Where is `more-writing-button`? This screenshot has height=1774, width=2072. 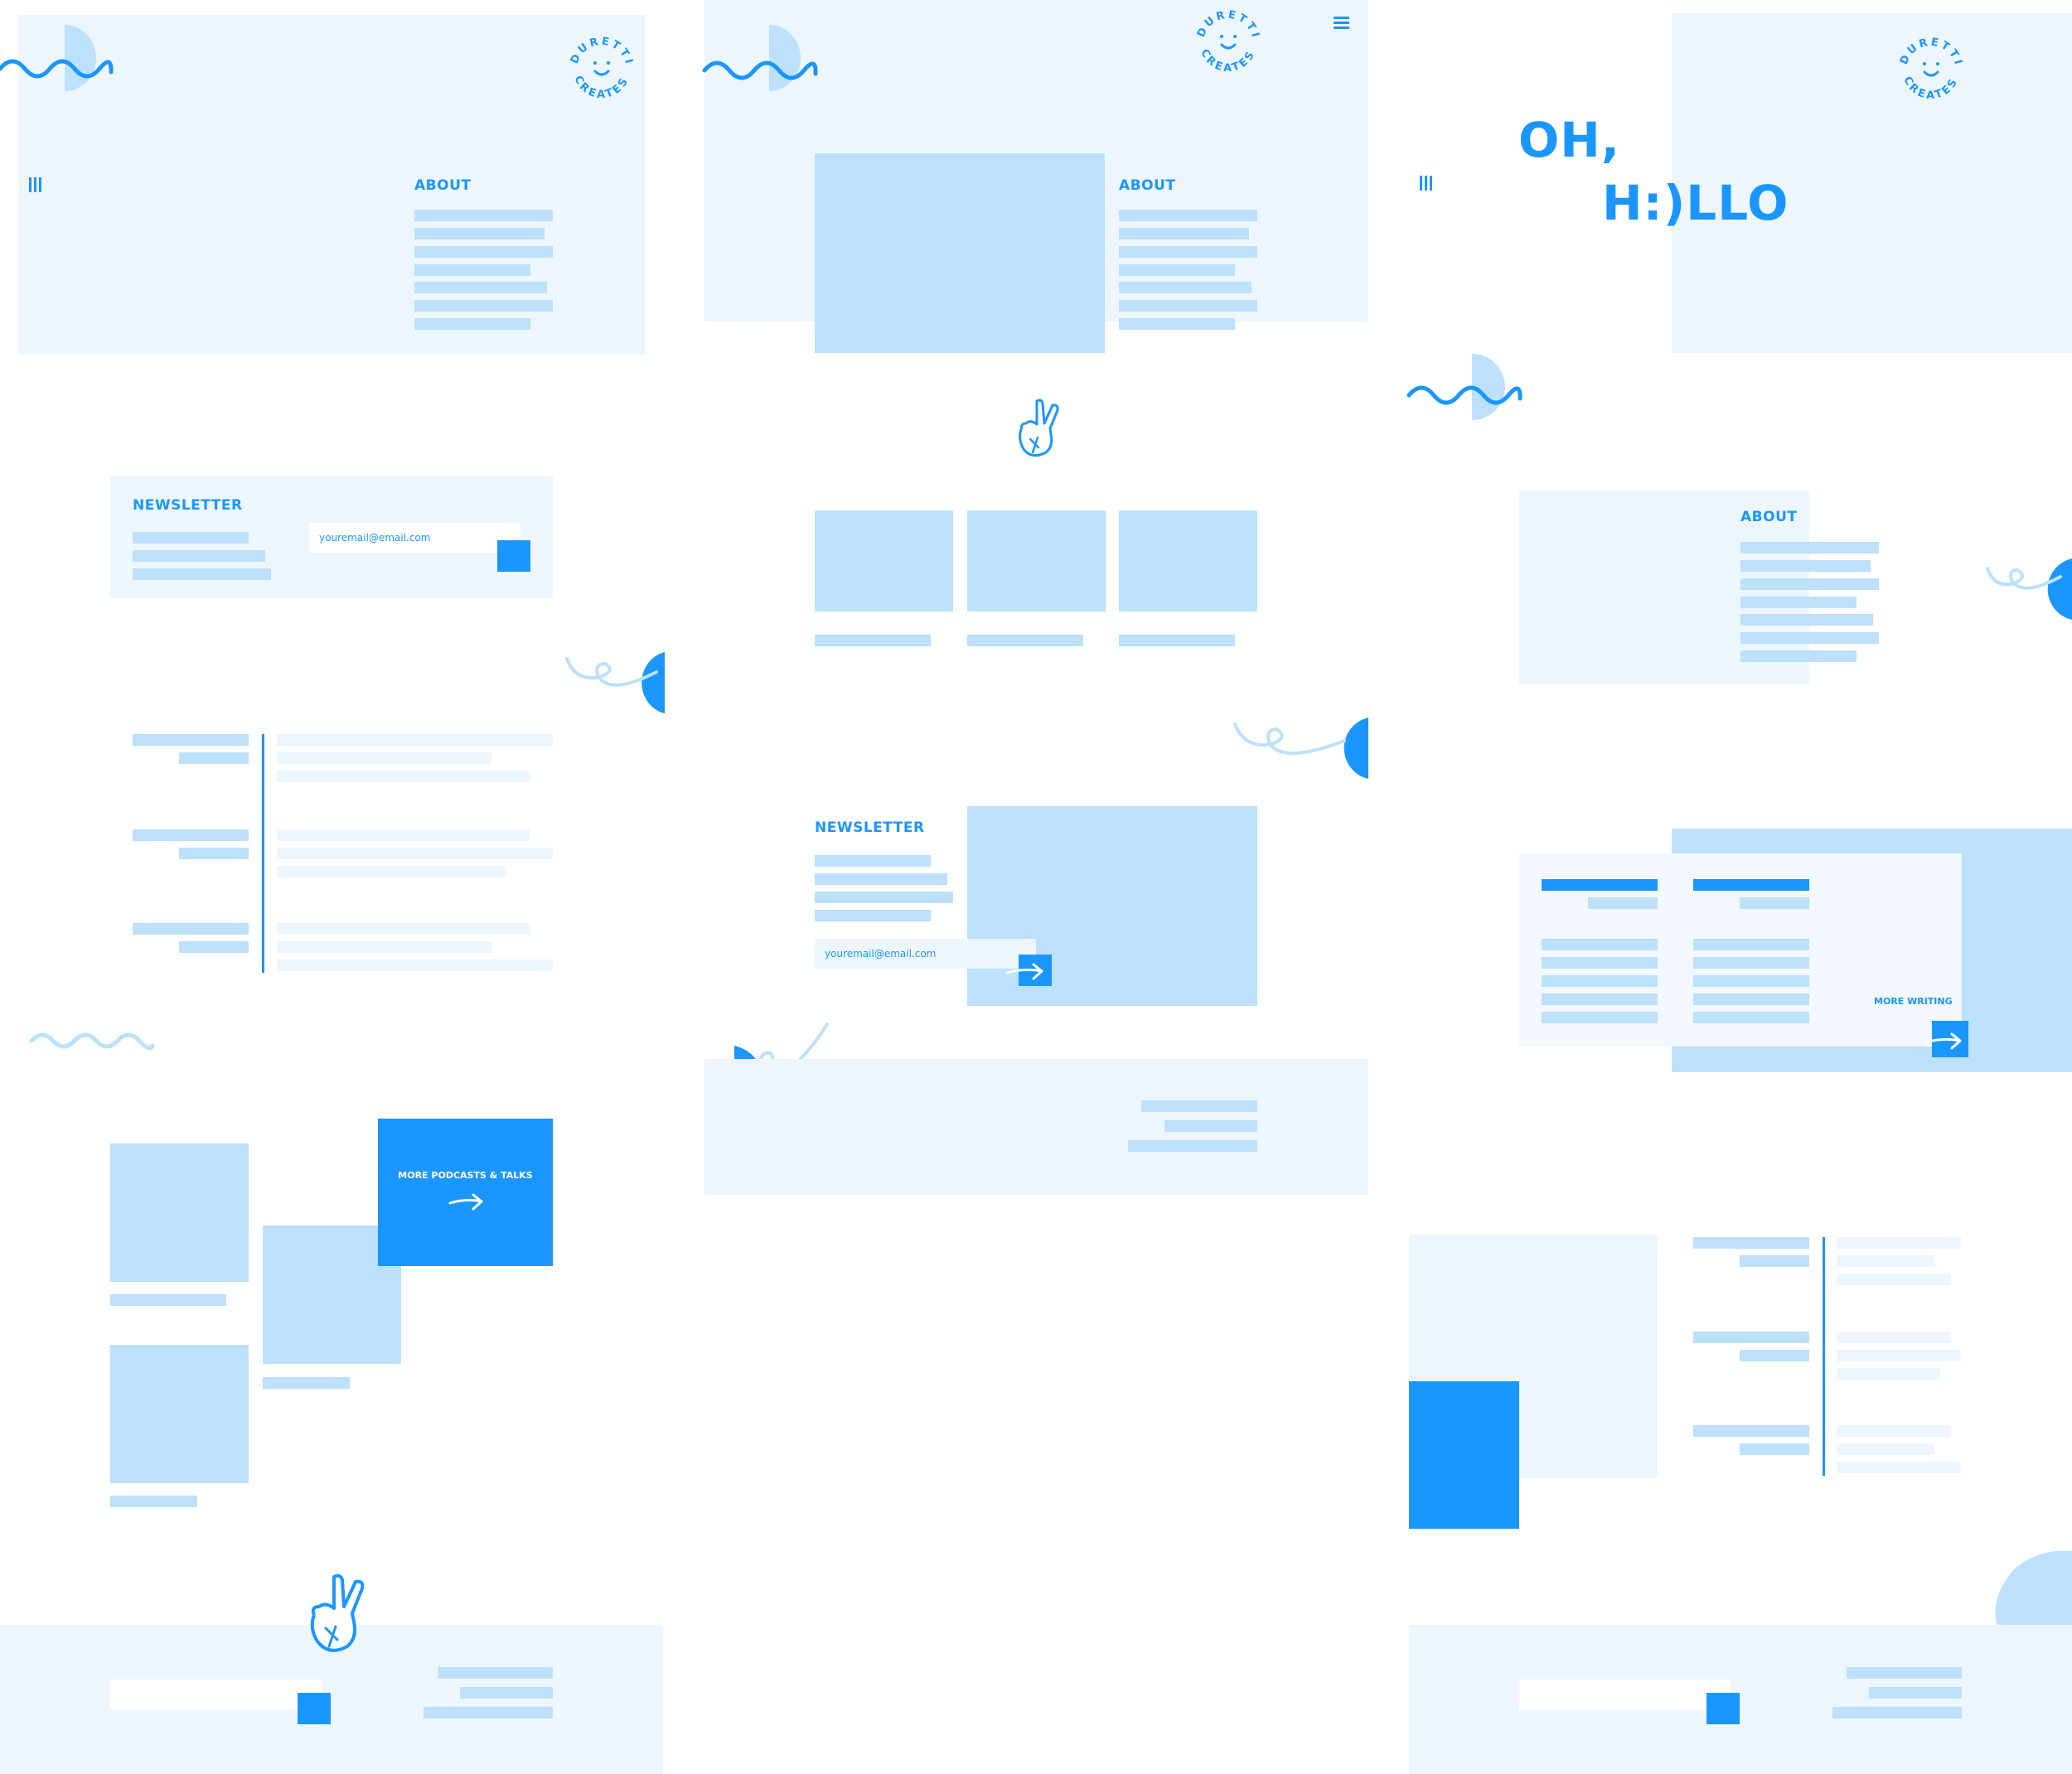 more-writing-button is located at coordinates (1946, 1039).